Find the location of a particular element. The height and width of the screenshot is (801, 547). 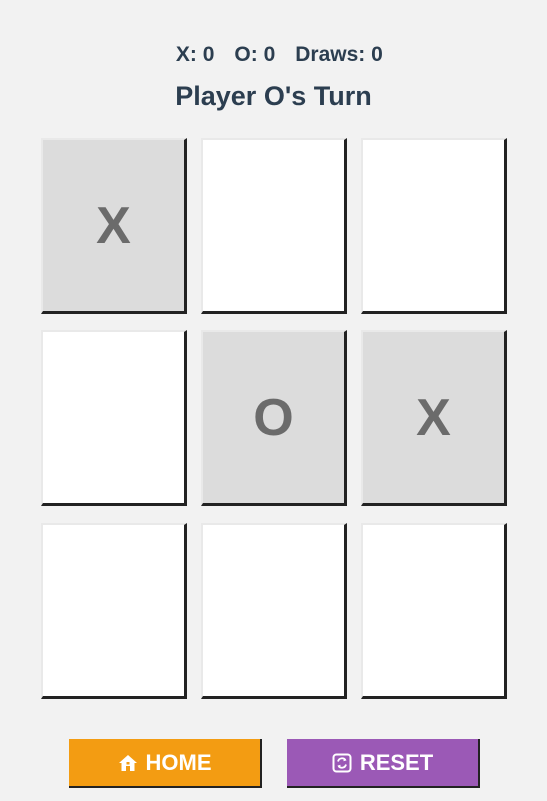

home-icon is located at coordinates (127, 762).